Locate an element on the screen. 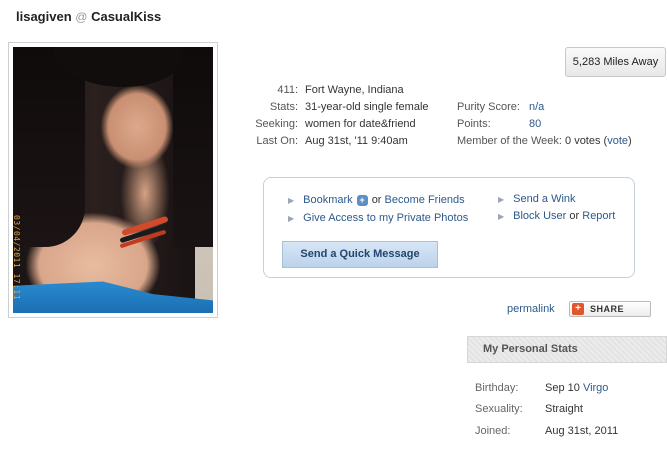 The width and height of the screenshot is (667, 450). bookmark-row: ▶ Bookmark + or Become Friends is located at coordinates (376, 200).